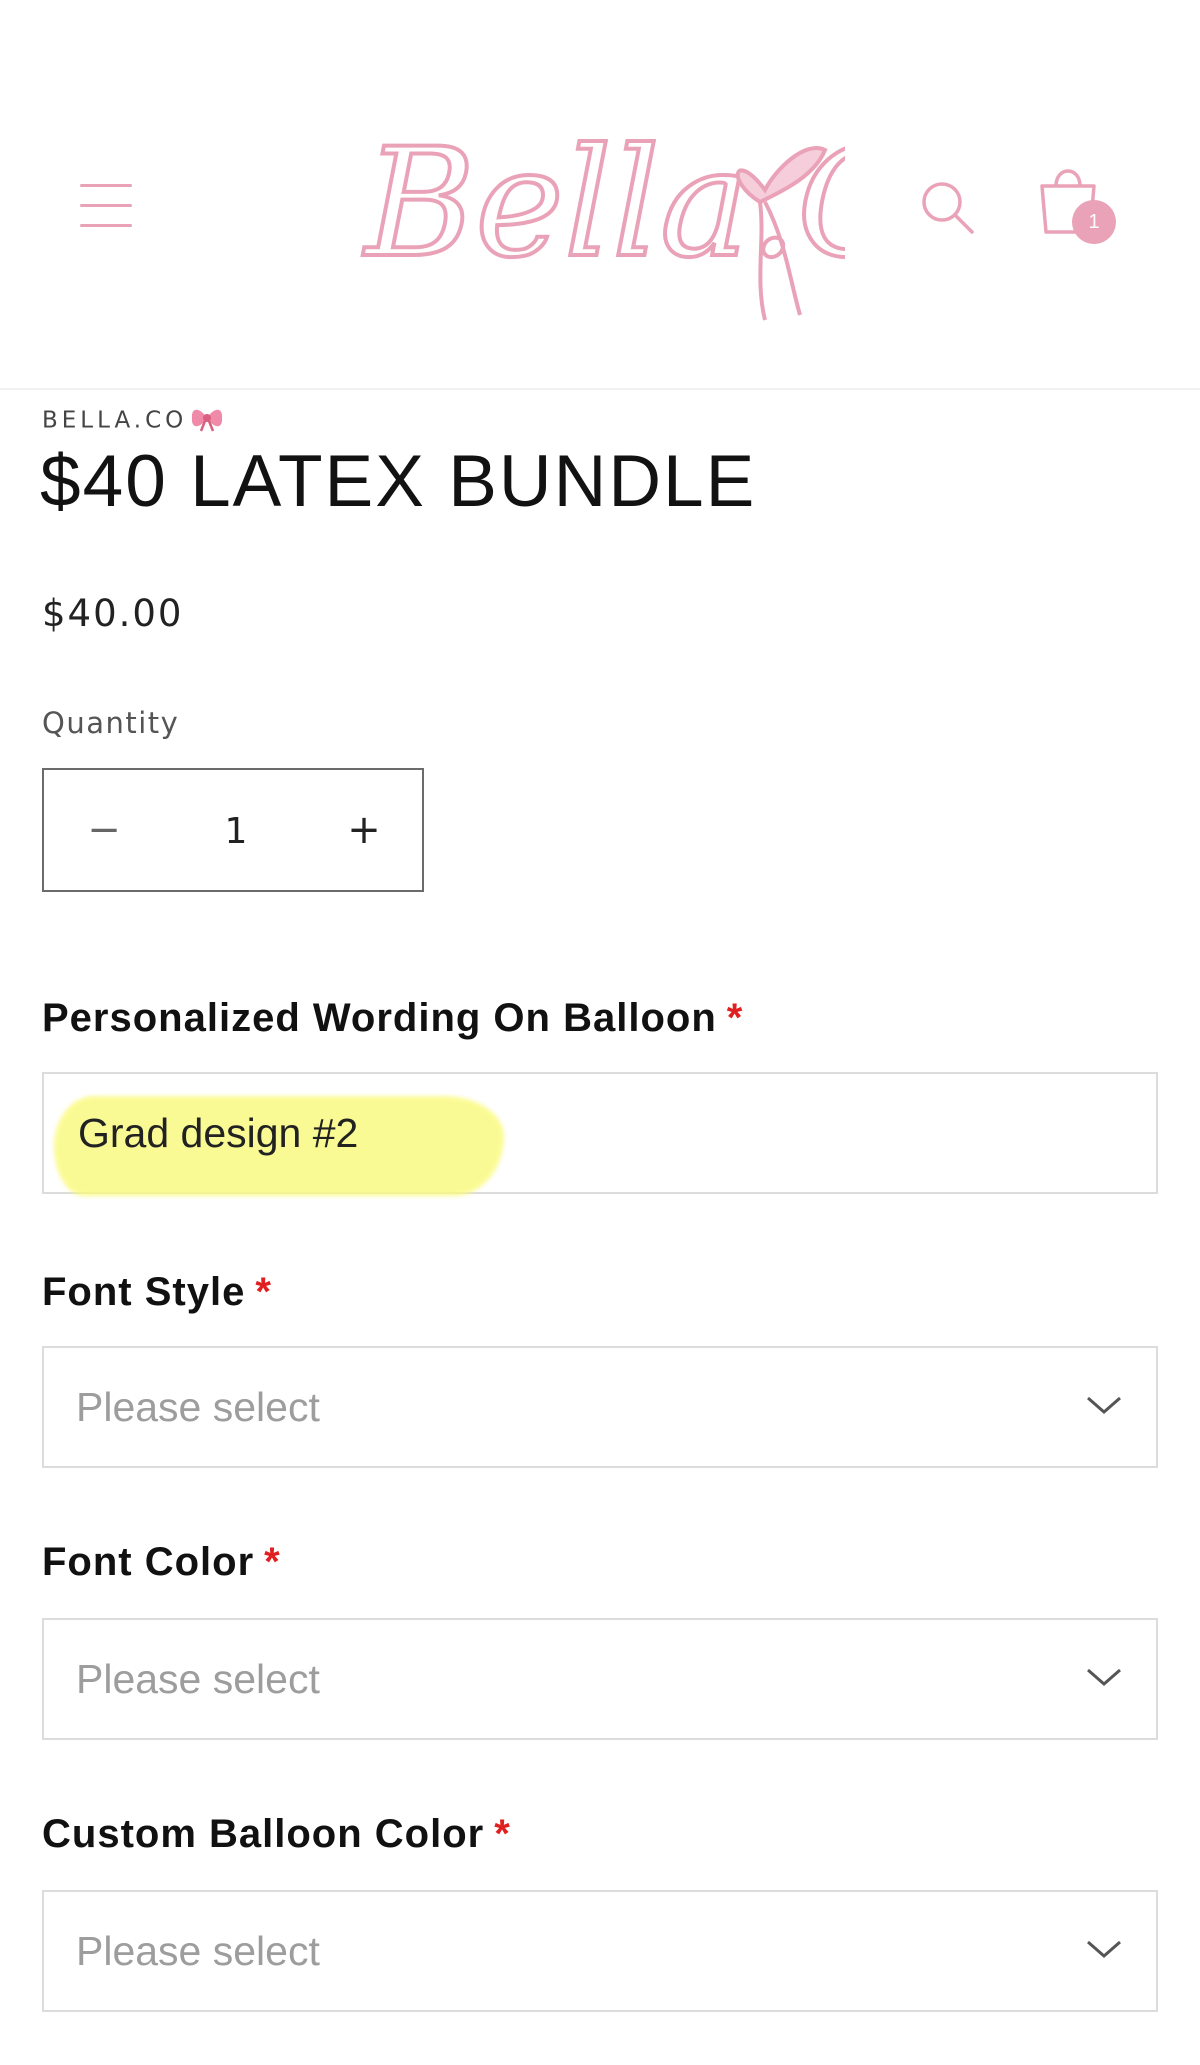  What do you see at coordinates (603, 204) in the screenshot?
I see `logo-text: Bella.Co` at bounding box center [603, 204].